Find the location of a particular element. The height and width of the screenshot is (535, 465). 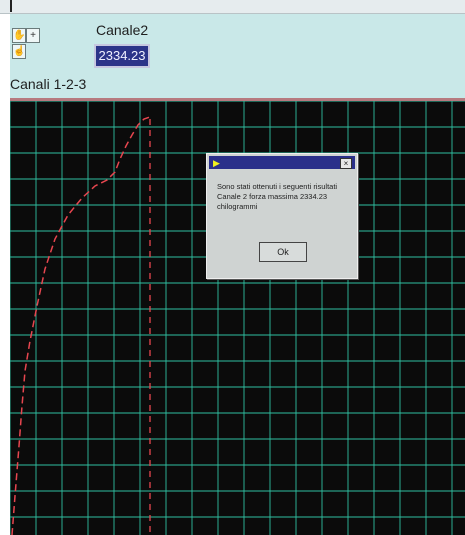

app-icon: ▶ is located at coordinates (216, 163).